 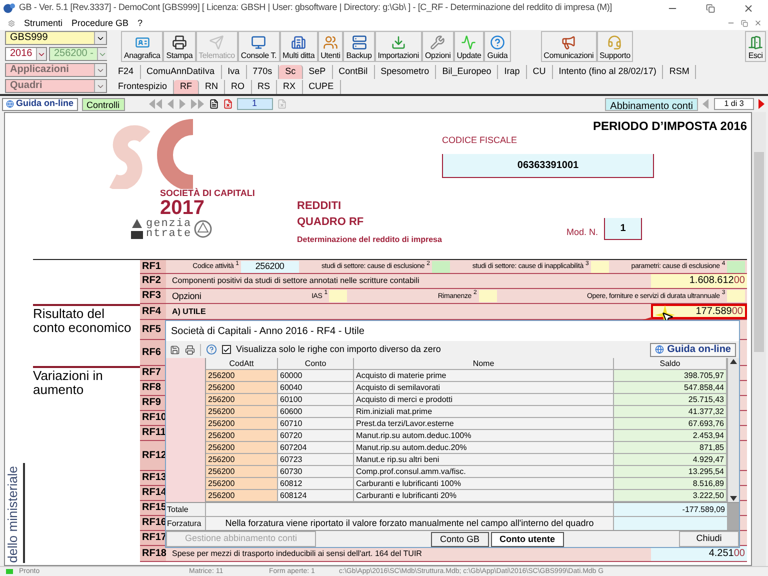 I want to click on row-code: RF18, so click(x=153, y=554).